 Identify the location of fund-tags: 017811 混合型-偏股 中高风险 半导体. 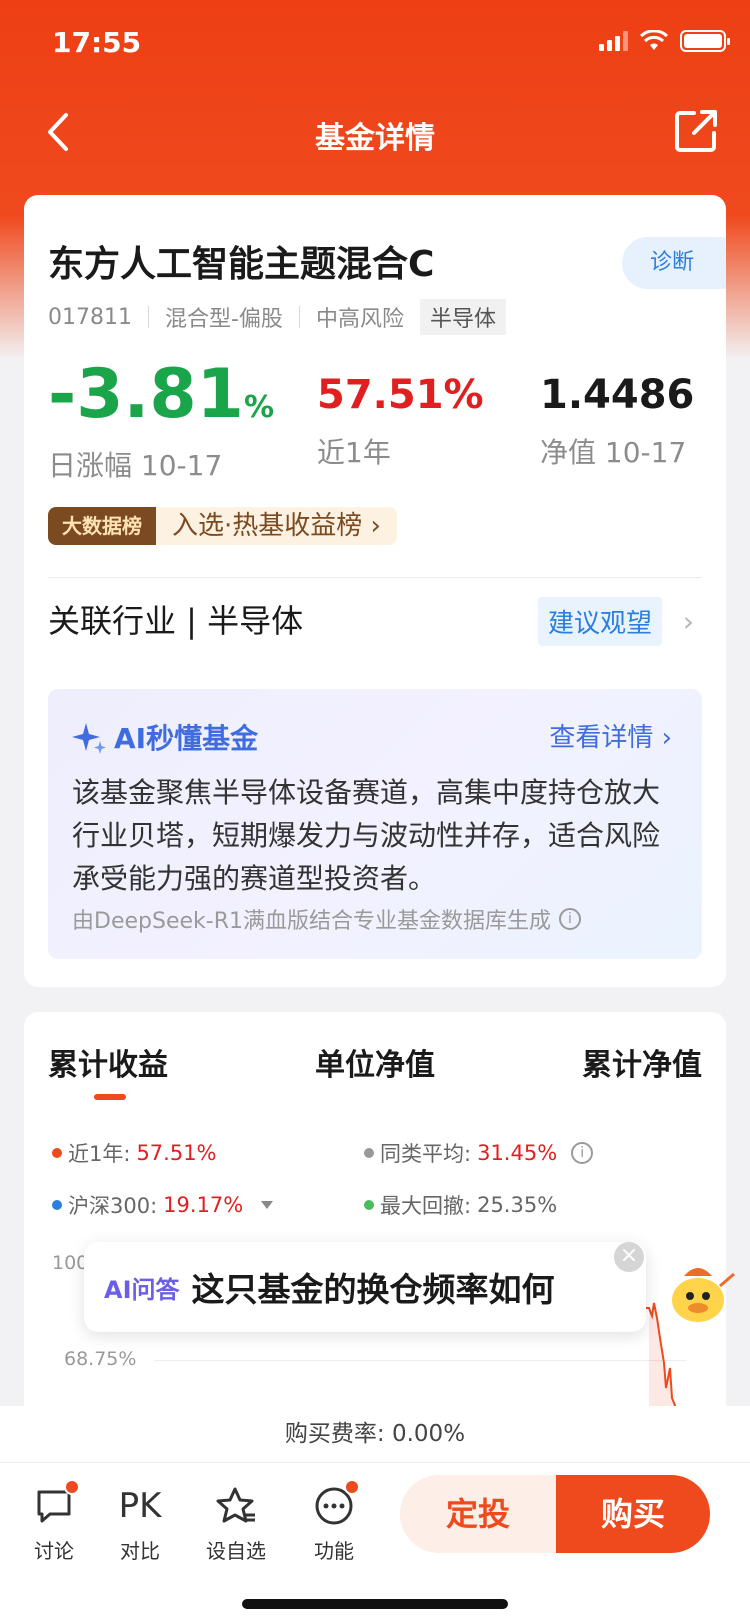
(277, 317).